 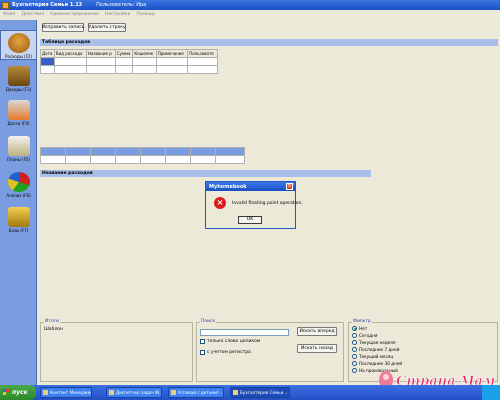 What do you see at coordinates (5, 5) in the screenshot?
I see `app-icon` at bounding box center [5, 5].